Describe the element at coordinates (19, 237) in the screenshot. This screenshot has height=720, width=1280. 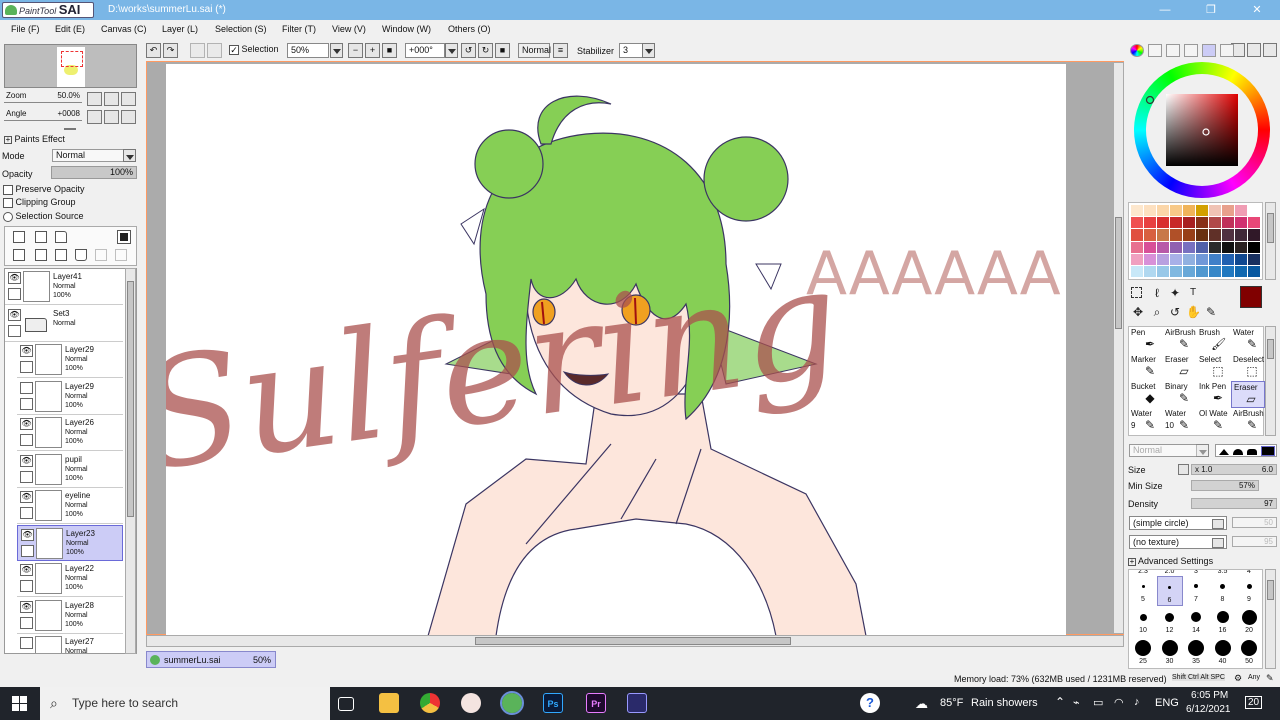
I see `new-layer-icon` at that location.